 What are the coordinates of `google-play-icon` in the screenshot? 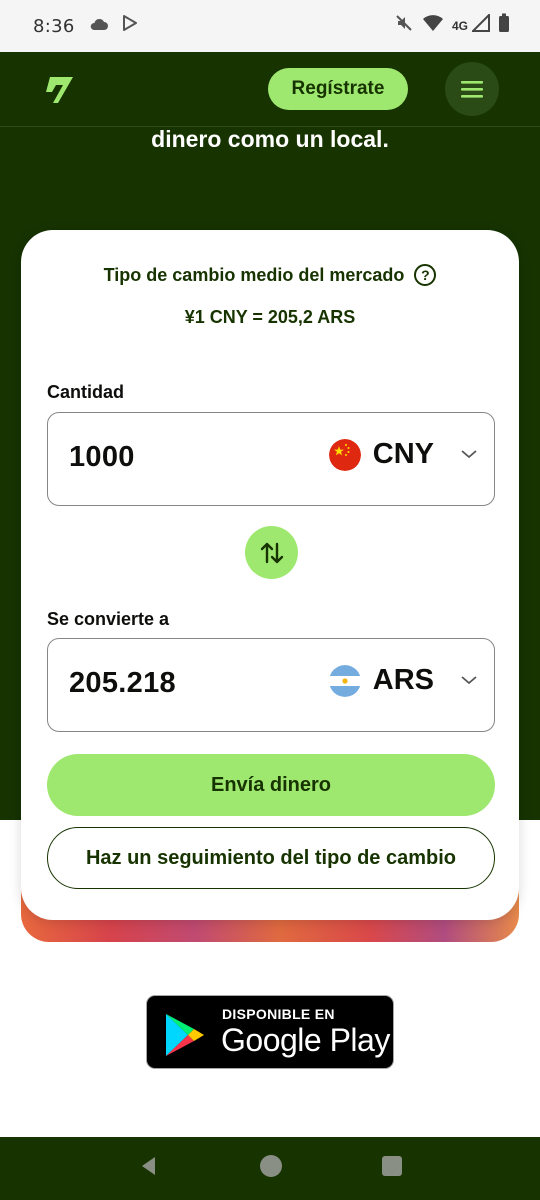 It's located at (185, 1035).